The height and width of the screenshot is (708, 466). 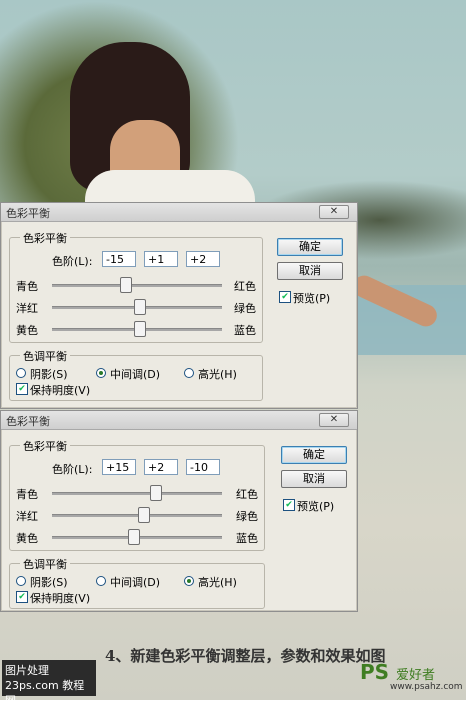 I want to click on watermark-left: 图片处理 23ps.com 教程网, so click(x=49, y=683).